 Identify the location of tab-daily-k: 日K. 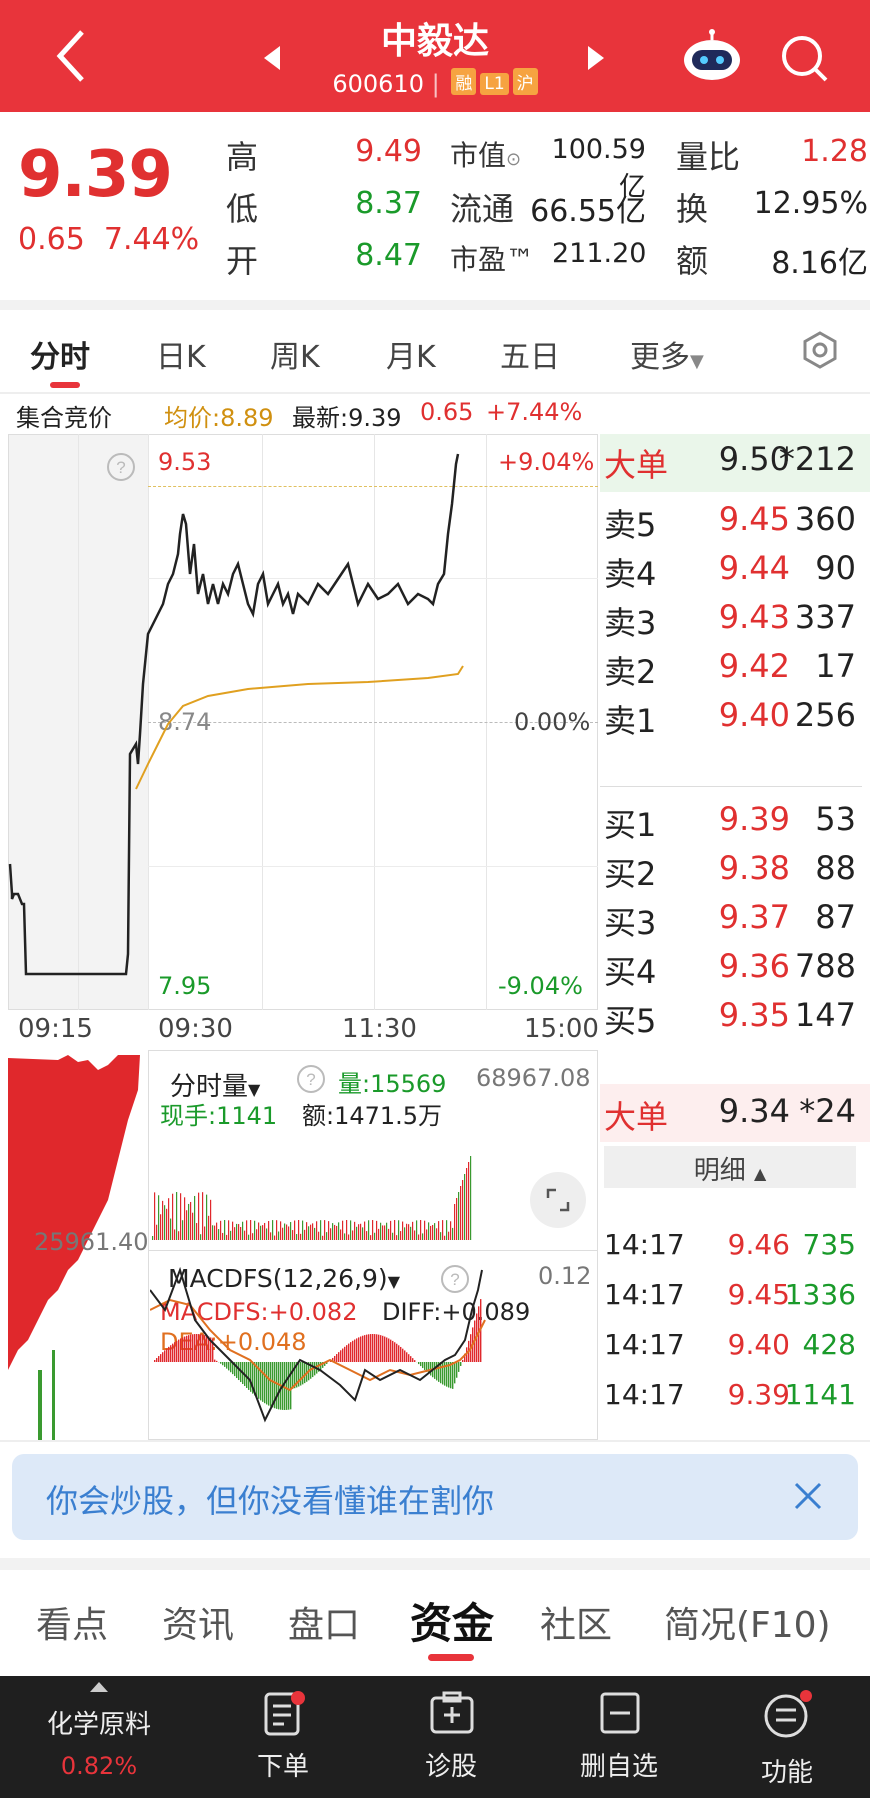
(181, 354).